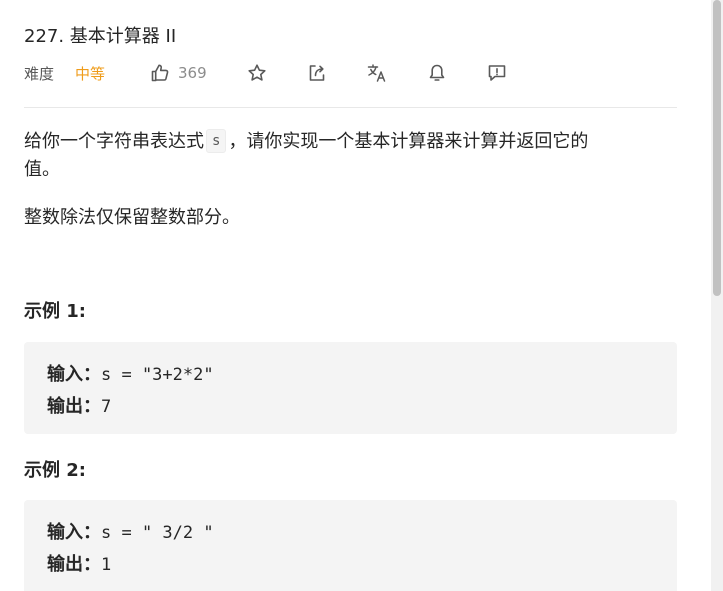 Image resolution: width=723 pixels, height=591 pixels. I want to click on thumbs-up-icon, so click(160, 73).